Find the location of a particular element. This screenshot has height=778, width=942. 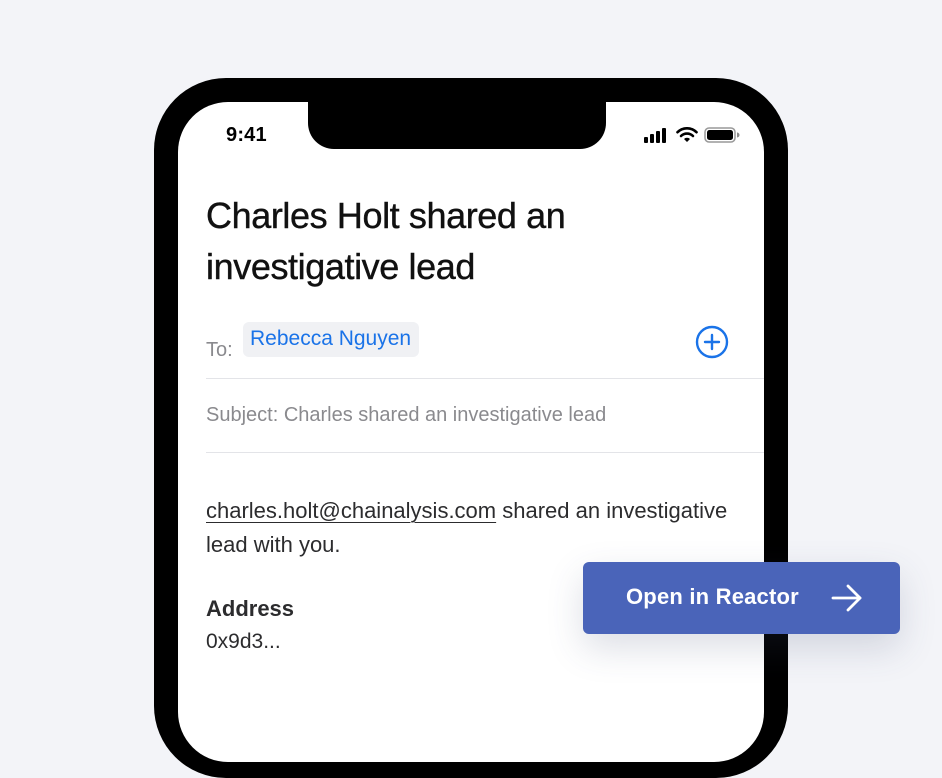

wifi-icon is located at coordinates (687, 134).